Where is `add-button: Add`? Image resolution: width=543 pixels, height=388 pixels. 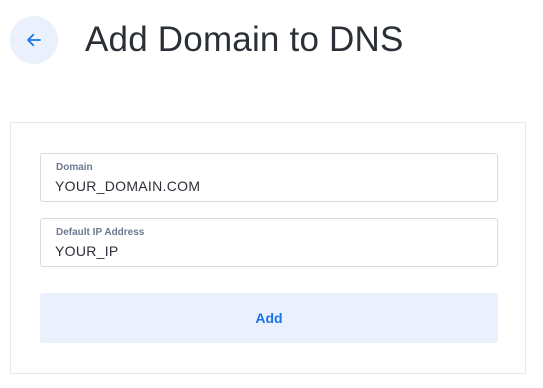 add-button: Add is located at coordinates (269, 318).